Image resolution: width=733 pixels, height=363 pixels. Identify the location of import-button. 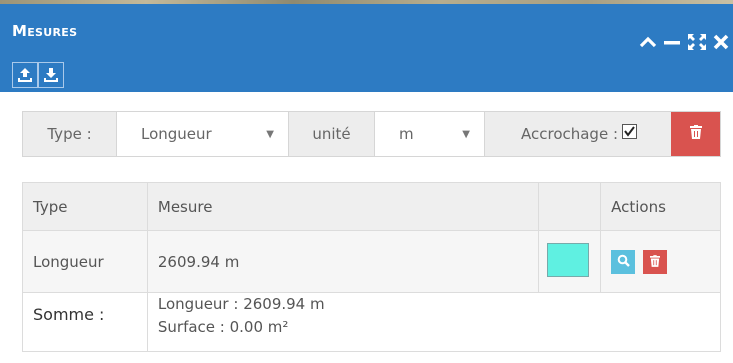
(25, 75).